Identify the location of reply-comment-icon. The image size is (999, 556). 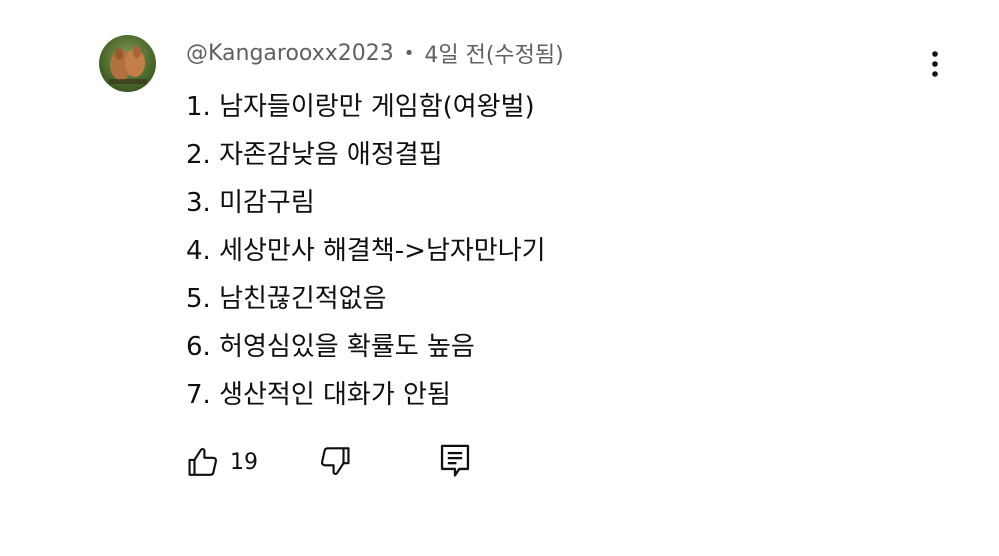
(455, 460).